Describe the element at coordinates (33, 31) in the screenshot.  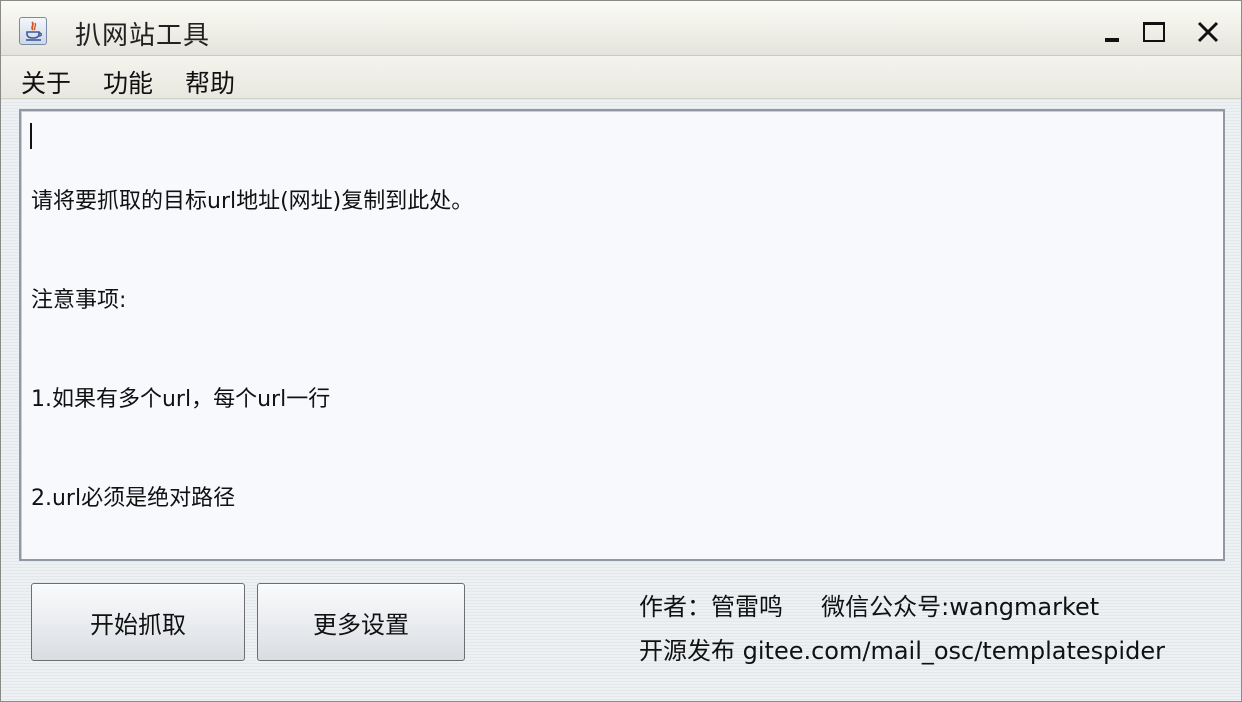
I see `java-cup-icon` at that location.